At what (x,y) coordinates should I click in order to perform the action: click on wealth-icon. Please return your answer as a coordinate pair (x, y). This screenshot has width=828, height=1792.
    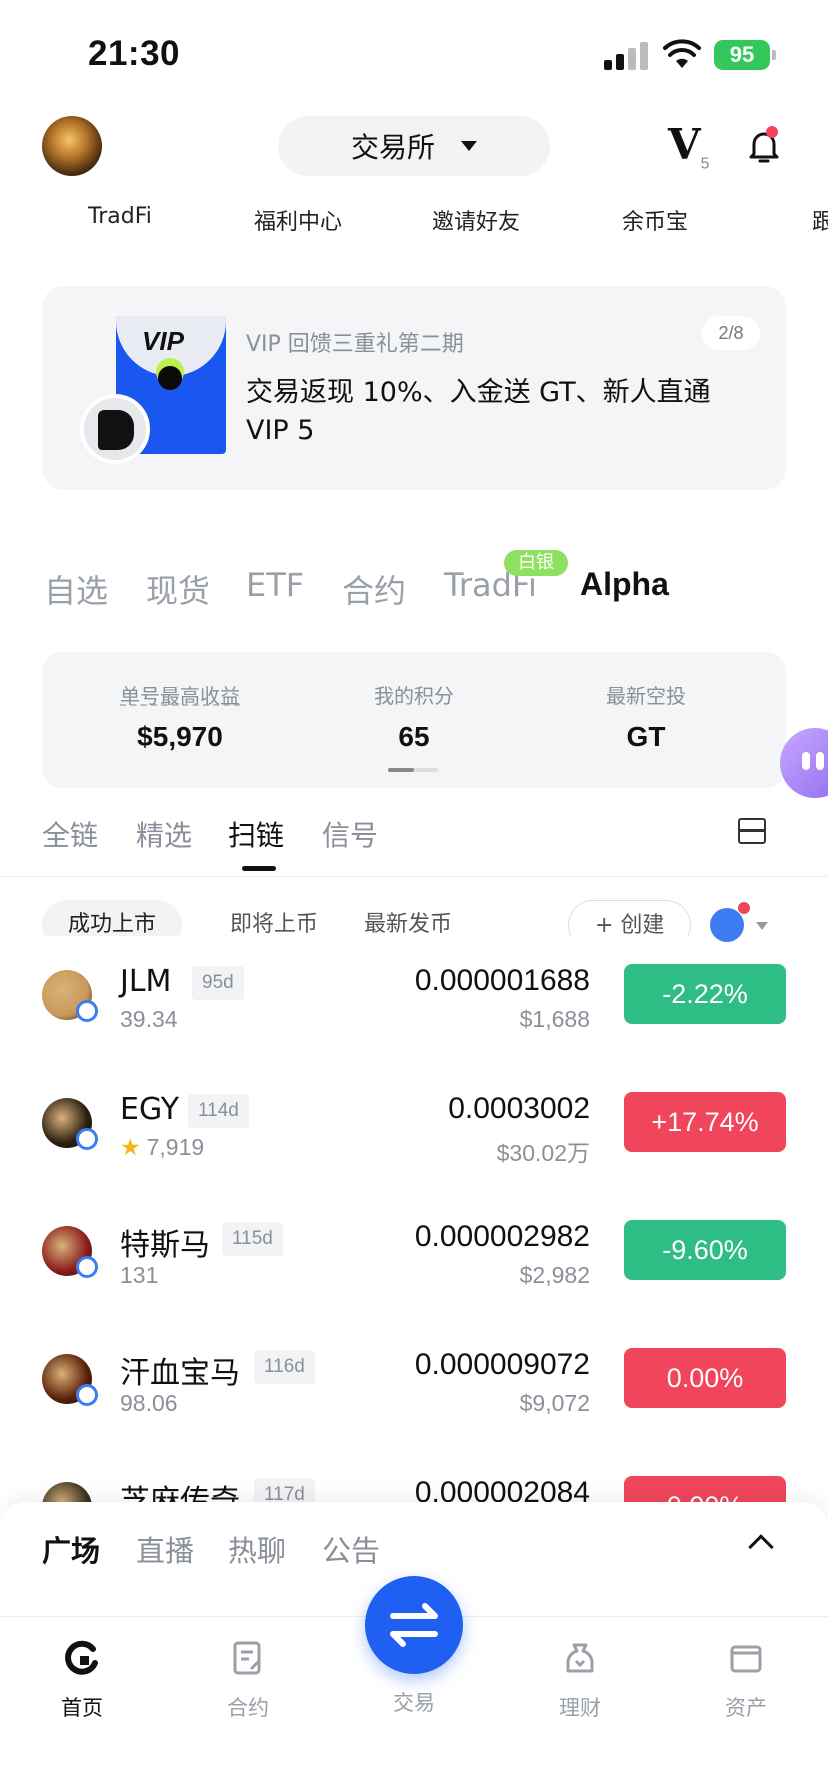
    Looking at the image, I should click on (580, 1658).